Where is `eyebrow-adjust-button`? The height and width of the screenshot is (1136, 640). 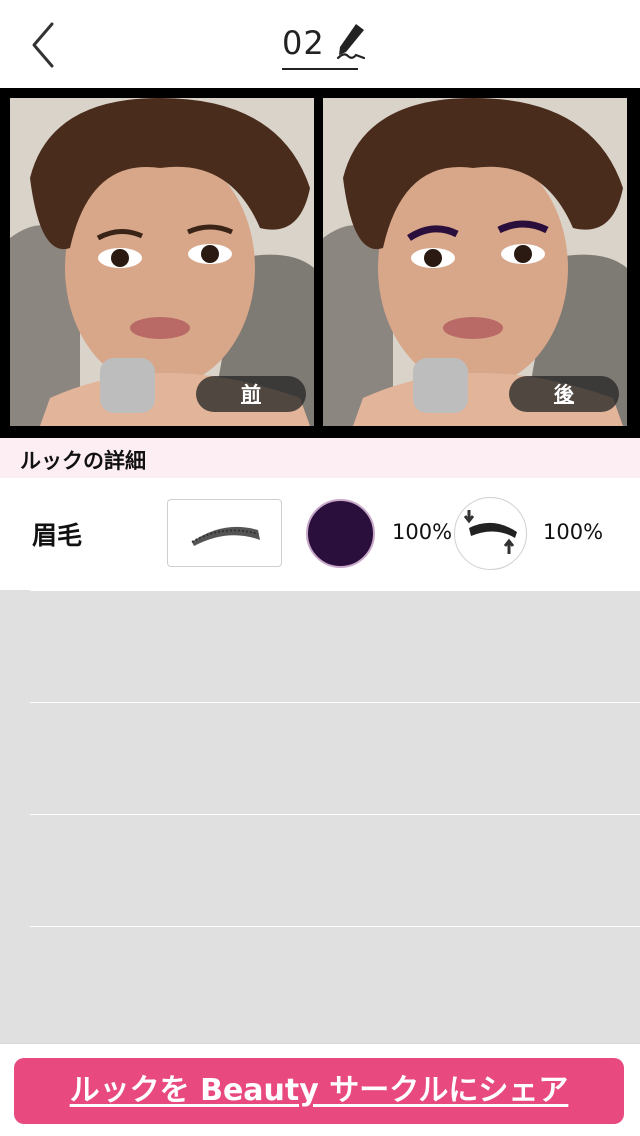 eyebrow-adjust-button is located at coordinates (490, 533).